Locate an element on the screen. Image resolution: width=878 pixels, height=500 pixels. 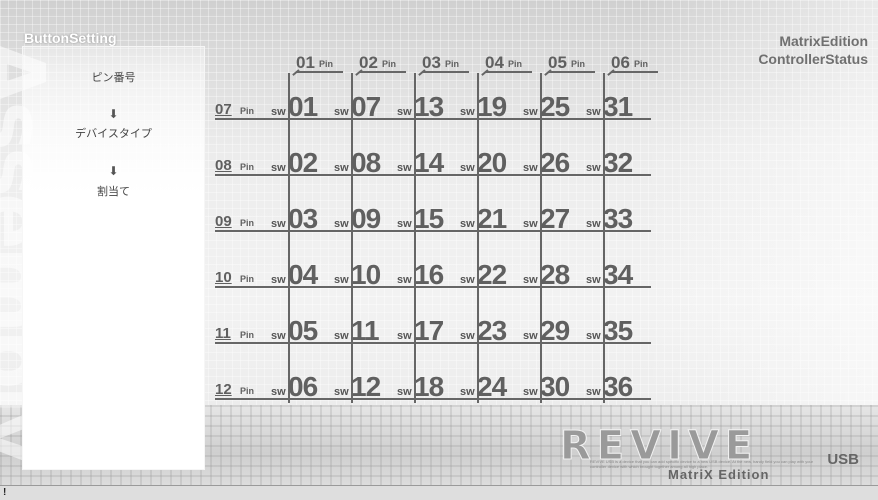
switch-cell: sw 13 is located at coordinates (428, 107).